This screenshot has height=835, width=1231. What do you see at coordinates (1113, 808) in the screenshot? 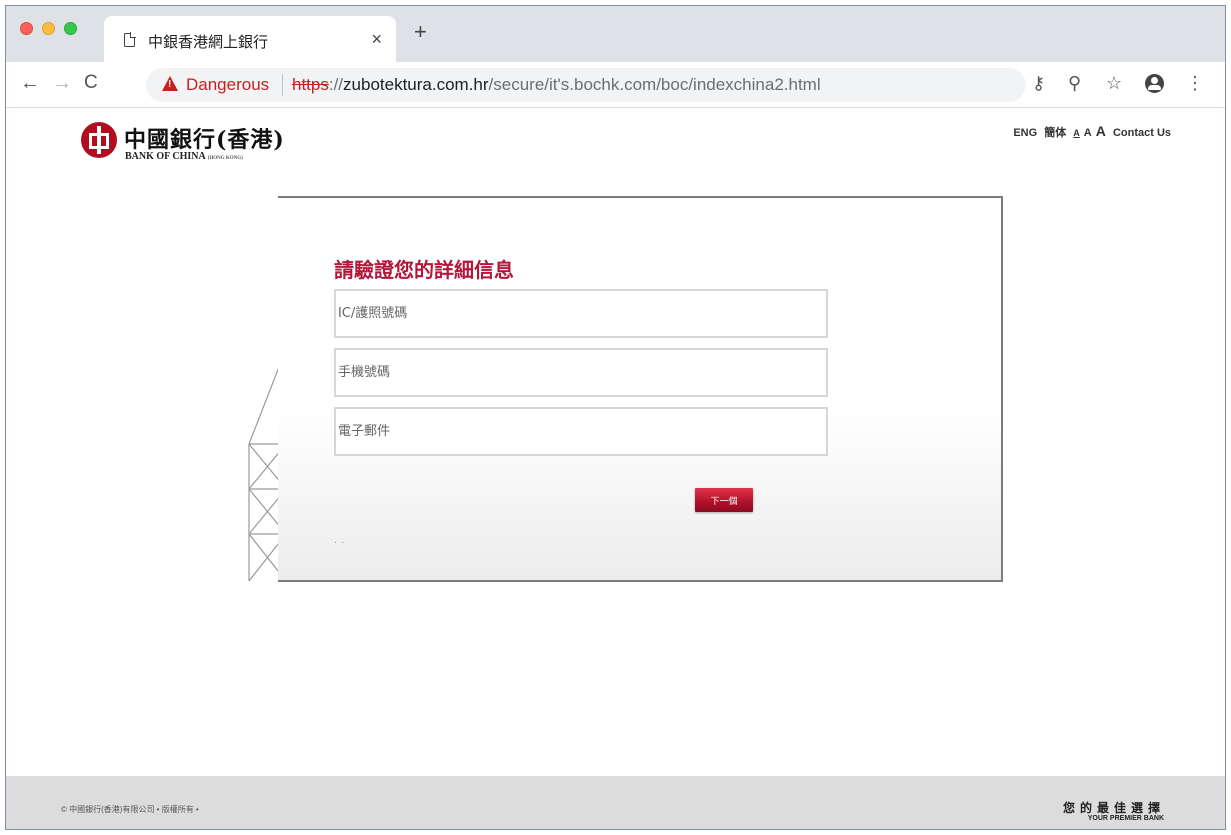
I see `slogan-chinese: 您的最佳選擇` at bounding box center [1113, 808].